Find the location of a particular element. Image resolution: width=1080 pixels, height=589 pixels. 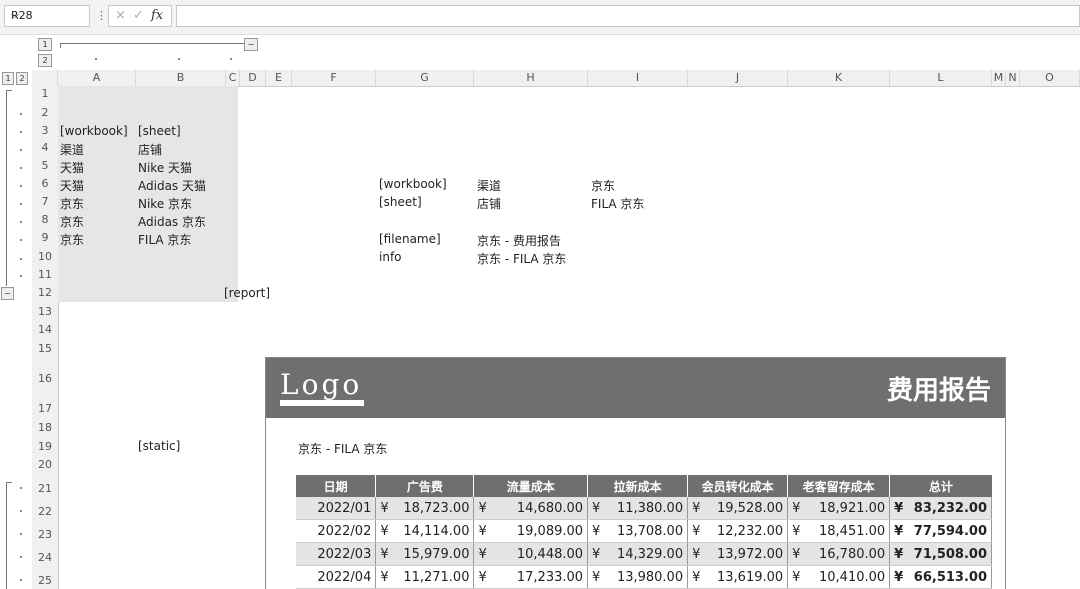

column-header-j: J is located at coordinates (738, 78).